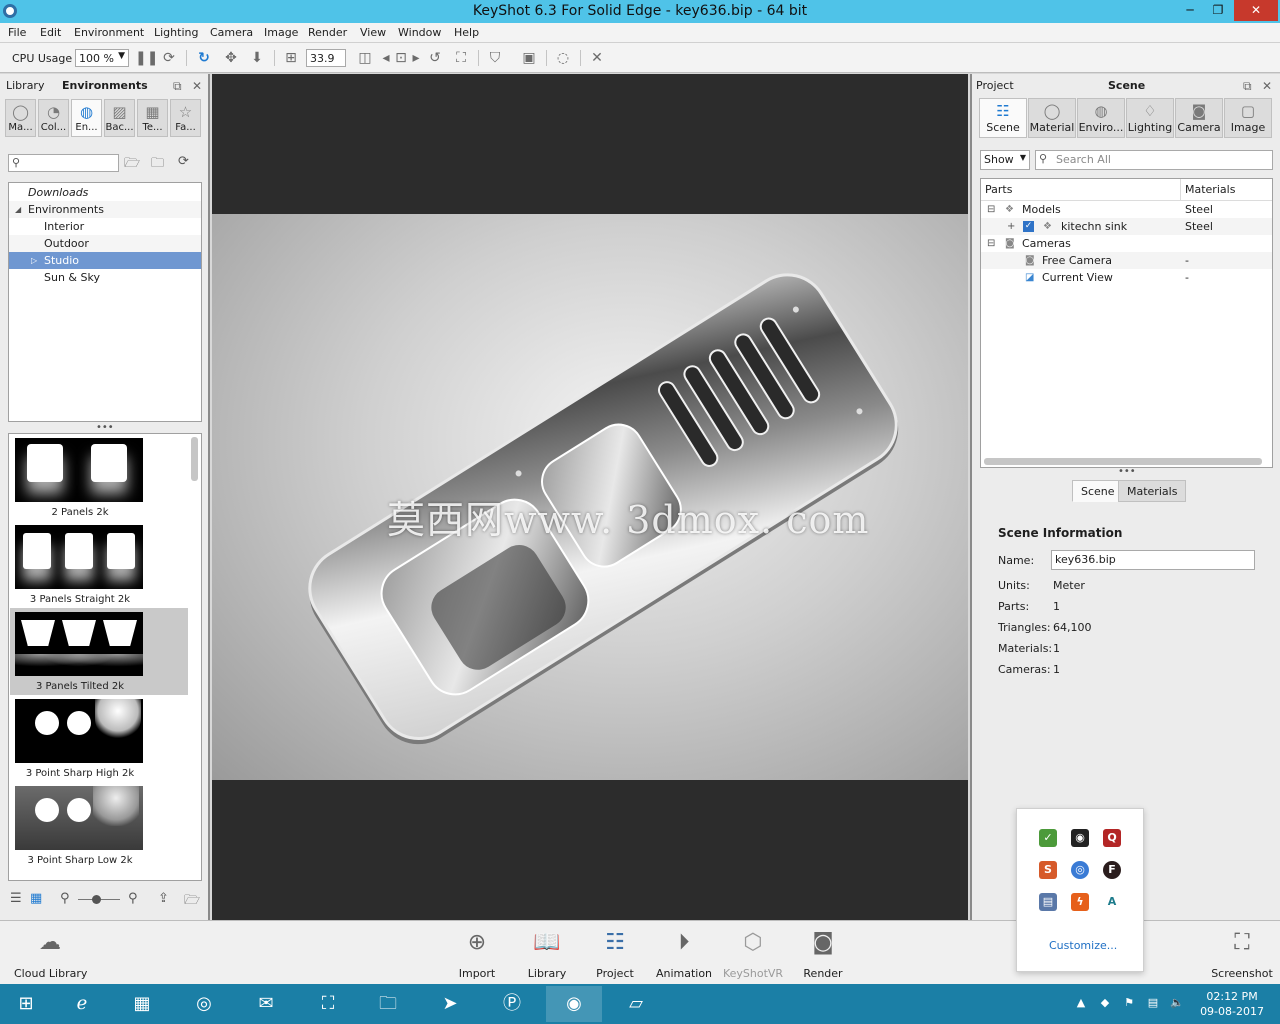  What do you see at coordinates (419, 32) in the screenshot?
I see `menu-window: Window` at bounding box center [419, 32].